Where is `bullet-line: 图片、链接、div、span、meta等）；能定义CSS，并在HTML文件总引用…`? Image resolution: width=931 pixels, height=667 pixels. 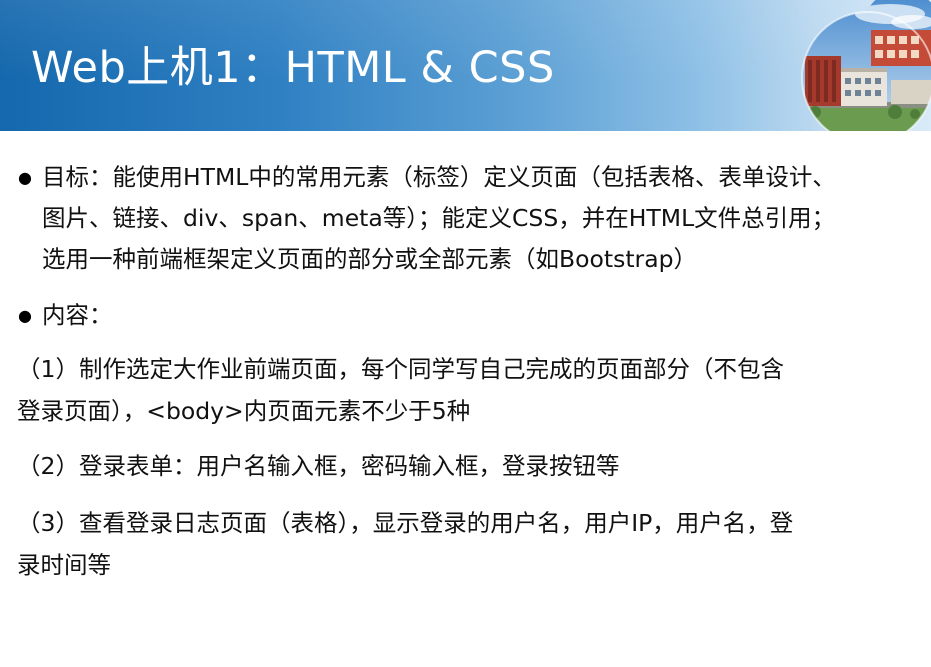
bullet-line: 图片、链接、div、span、meta等）；能定义CSS，并在HTML文件总引用… is located at coordinates (439, 218).